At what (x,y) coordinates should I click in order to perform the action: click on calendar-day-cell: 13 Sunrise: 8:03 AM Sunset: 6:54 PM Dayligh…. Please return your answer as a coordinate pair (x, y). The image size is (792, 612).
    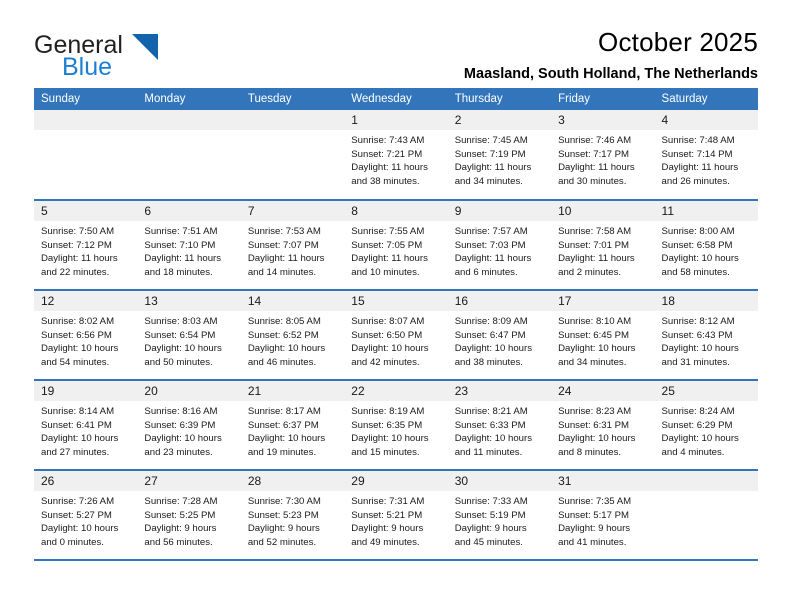
    Looking at the image, I should click on (189, 335).